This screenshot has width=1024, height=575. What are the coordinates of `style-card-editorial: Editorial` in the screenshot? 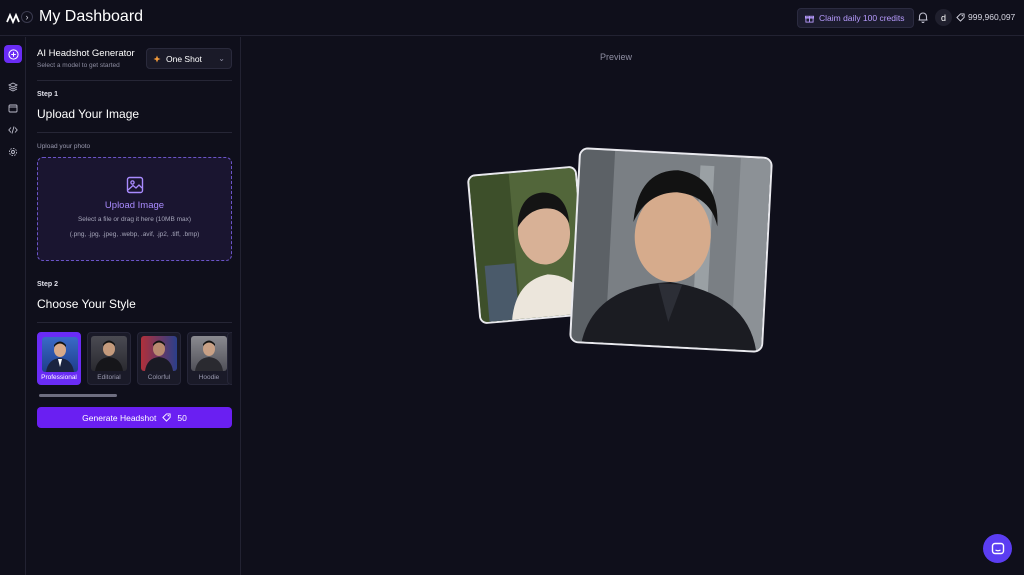 It's located at (109, 358).